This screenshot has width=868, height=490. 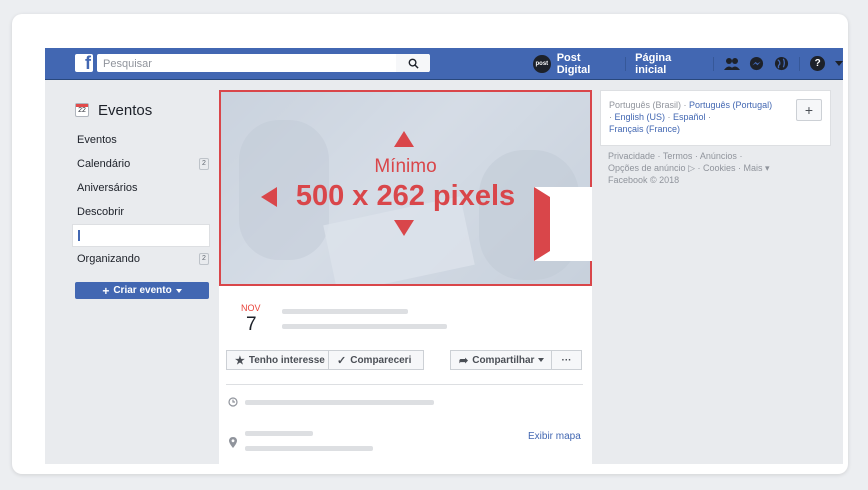 I want to click on footer-link: Termos, so click(x=678, y=156).